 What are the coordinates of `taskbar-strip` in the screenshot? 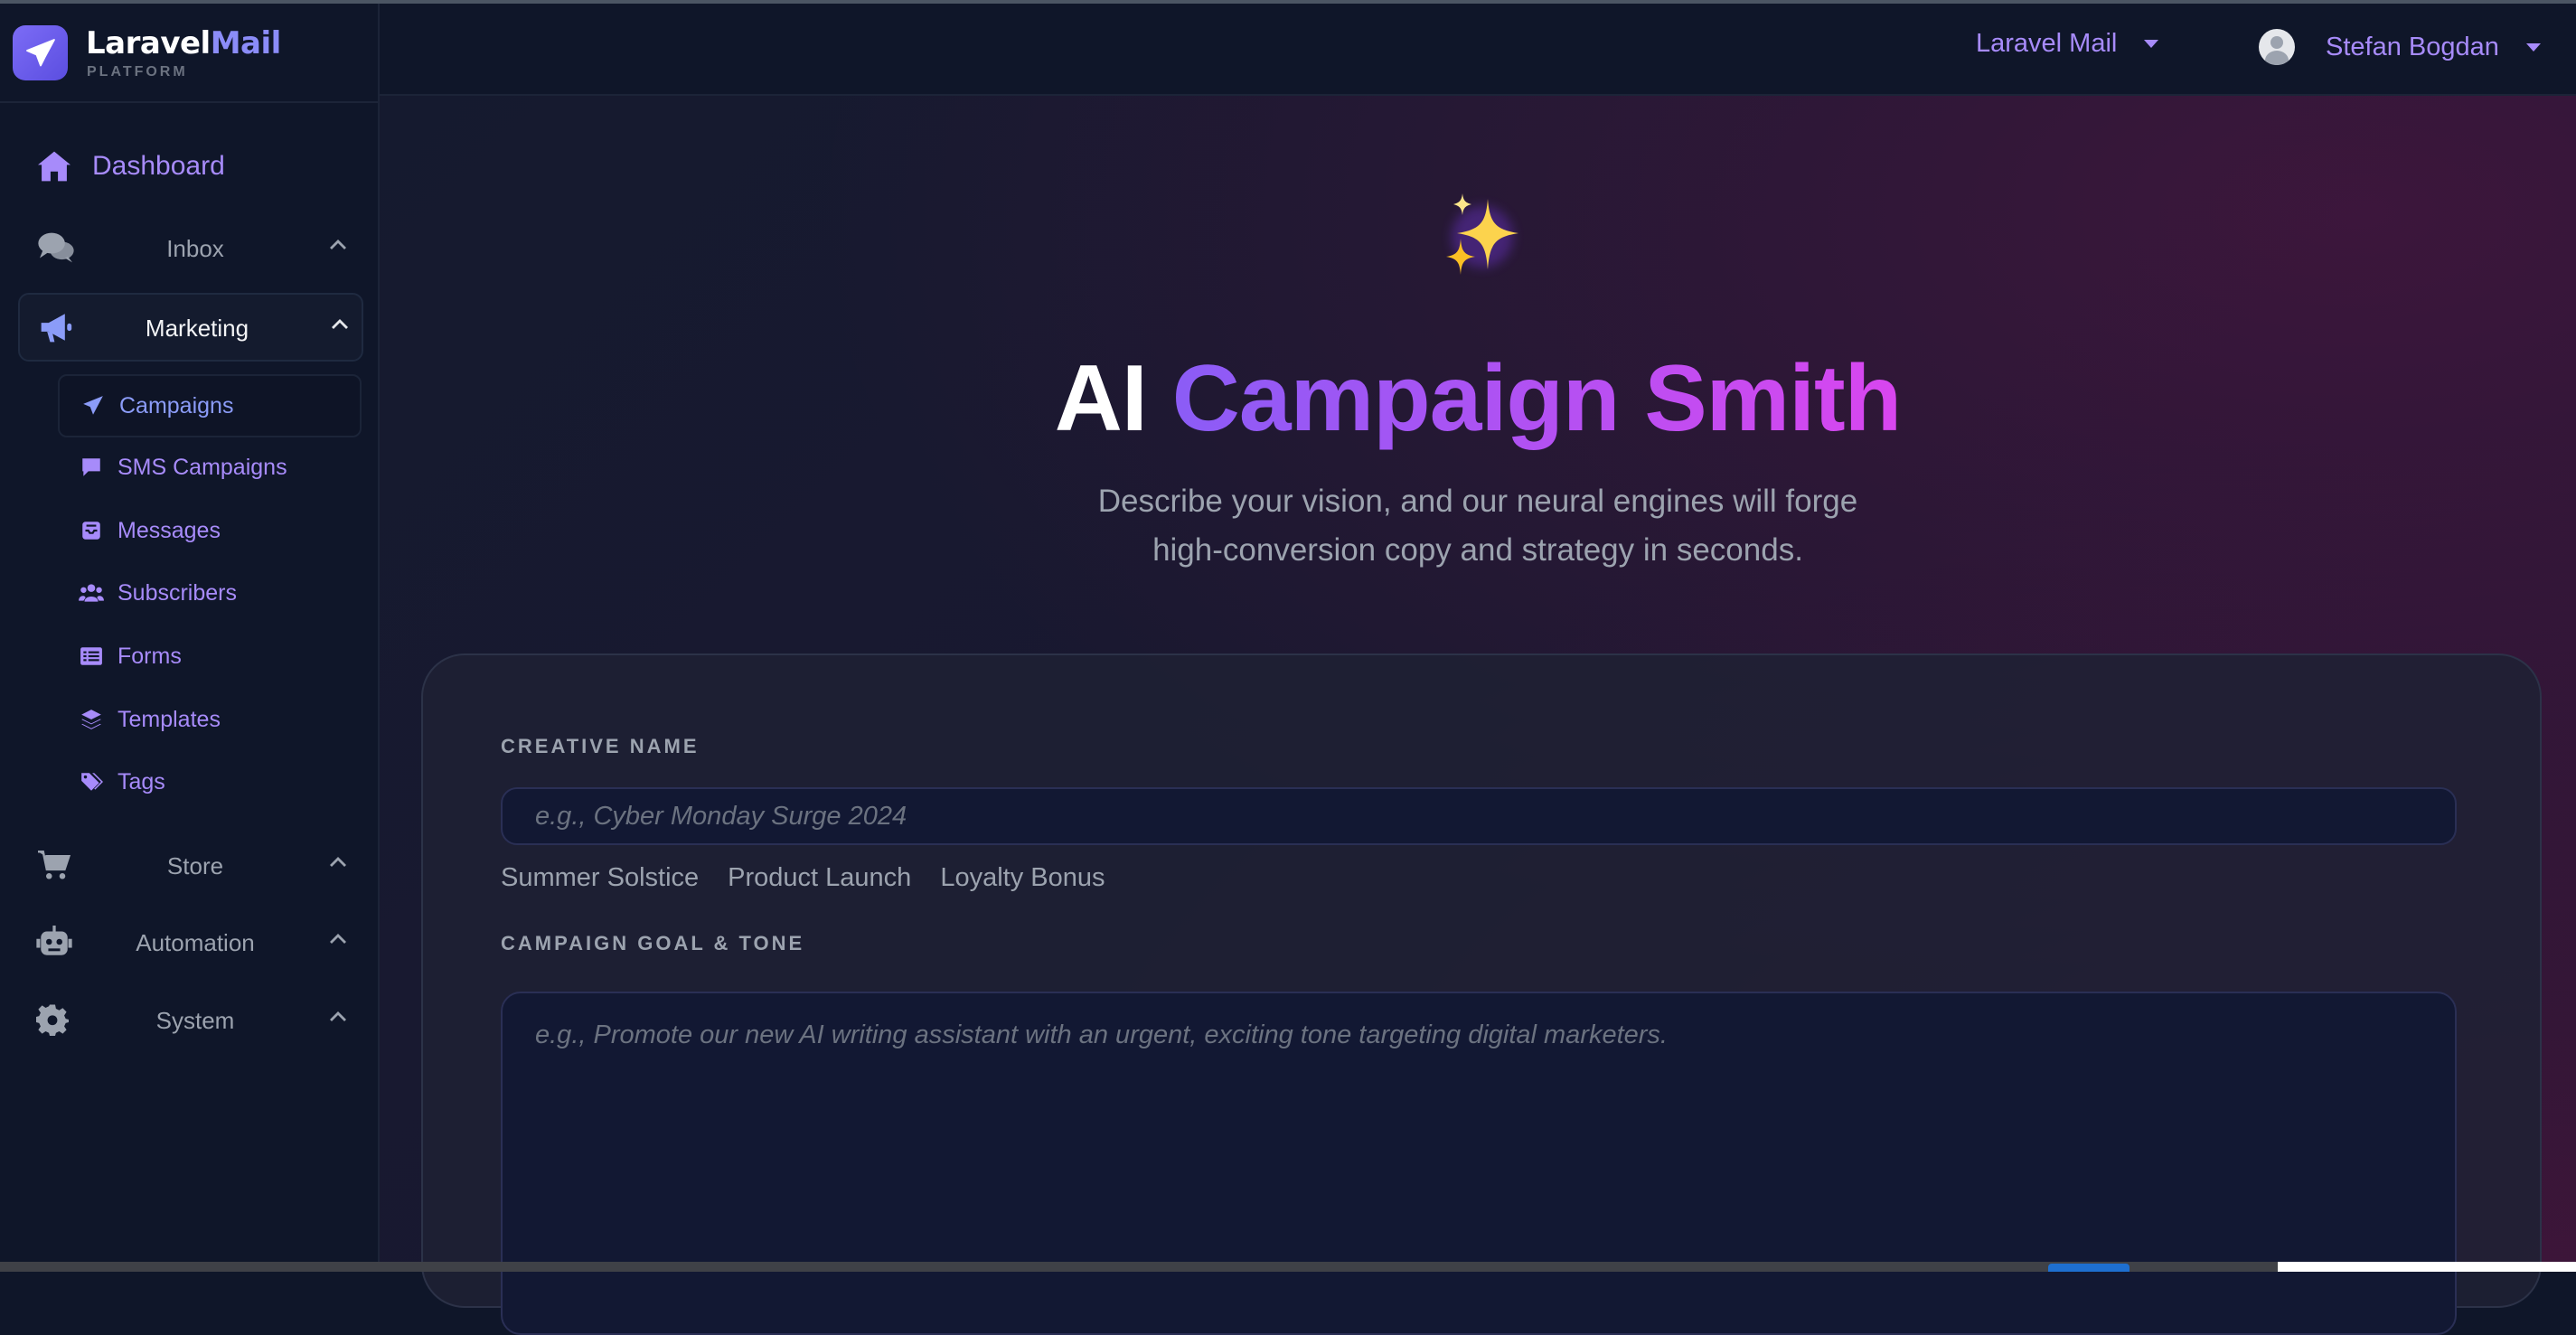 It's located at (1288, 1267).